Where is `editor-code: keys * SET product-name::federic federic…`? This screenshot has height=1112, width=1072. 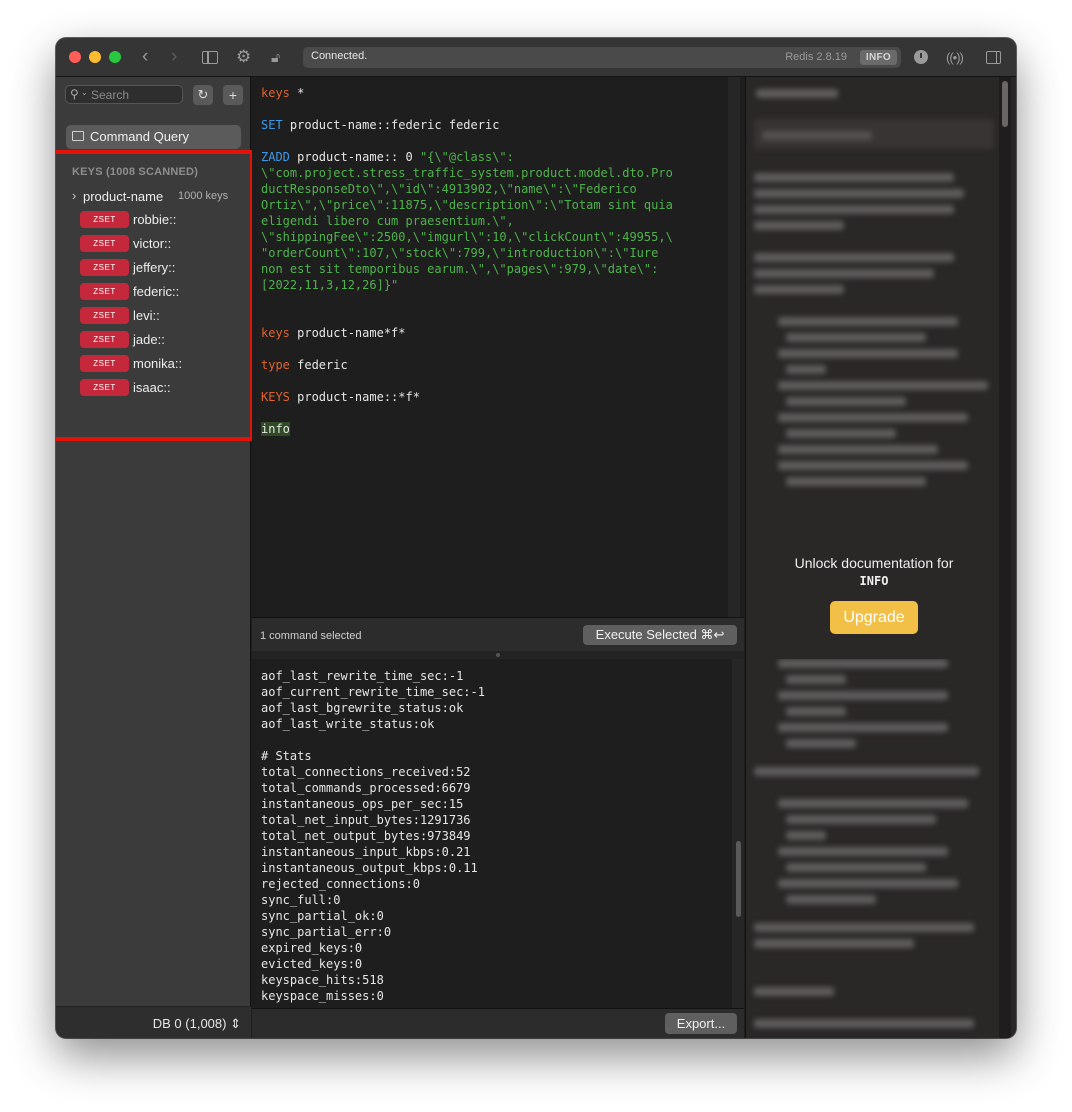
editor-code: keys * SET product-name::federic federic… is located at coordinates (491, 261).